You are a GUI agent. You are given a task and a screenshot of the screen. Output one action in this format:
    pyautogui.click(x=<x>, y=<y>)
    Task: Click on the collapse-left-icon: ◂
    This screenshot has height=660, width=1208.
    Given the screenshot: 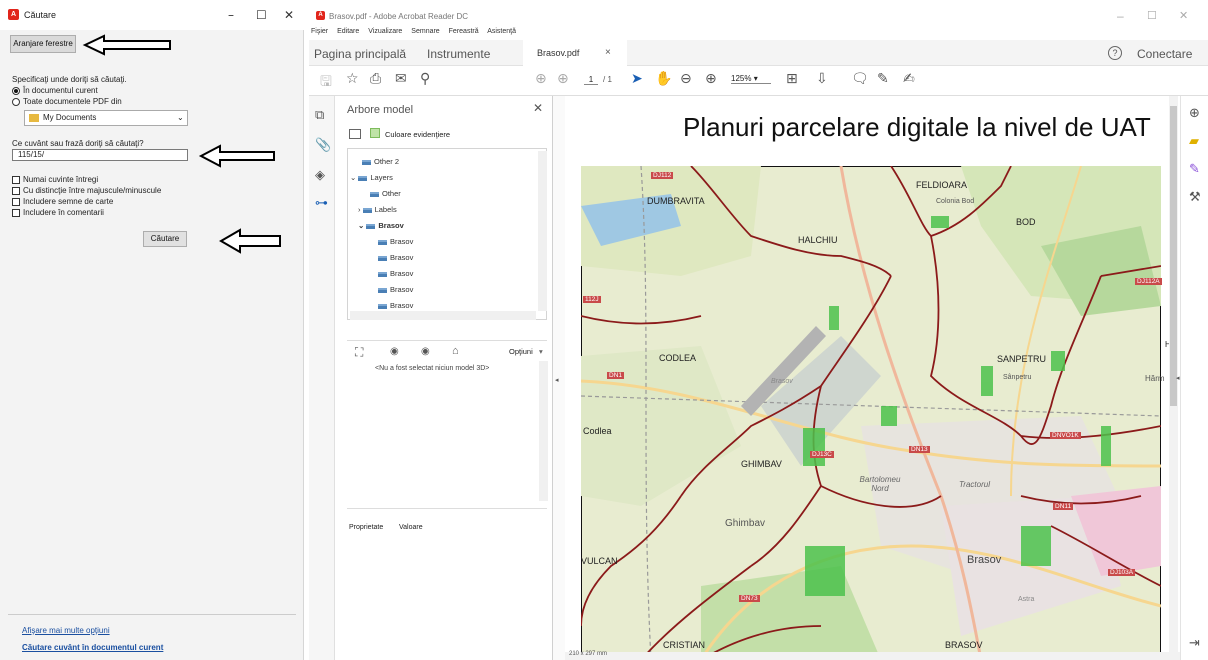 What is the action you would take?
    pyautogui.click(x=557, y=380)
    